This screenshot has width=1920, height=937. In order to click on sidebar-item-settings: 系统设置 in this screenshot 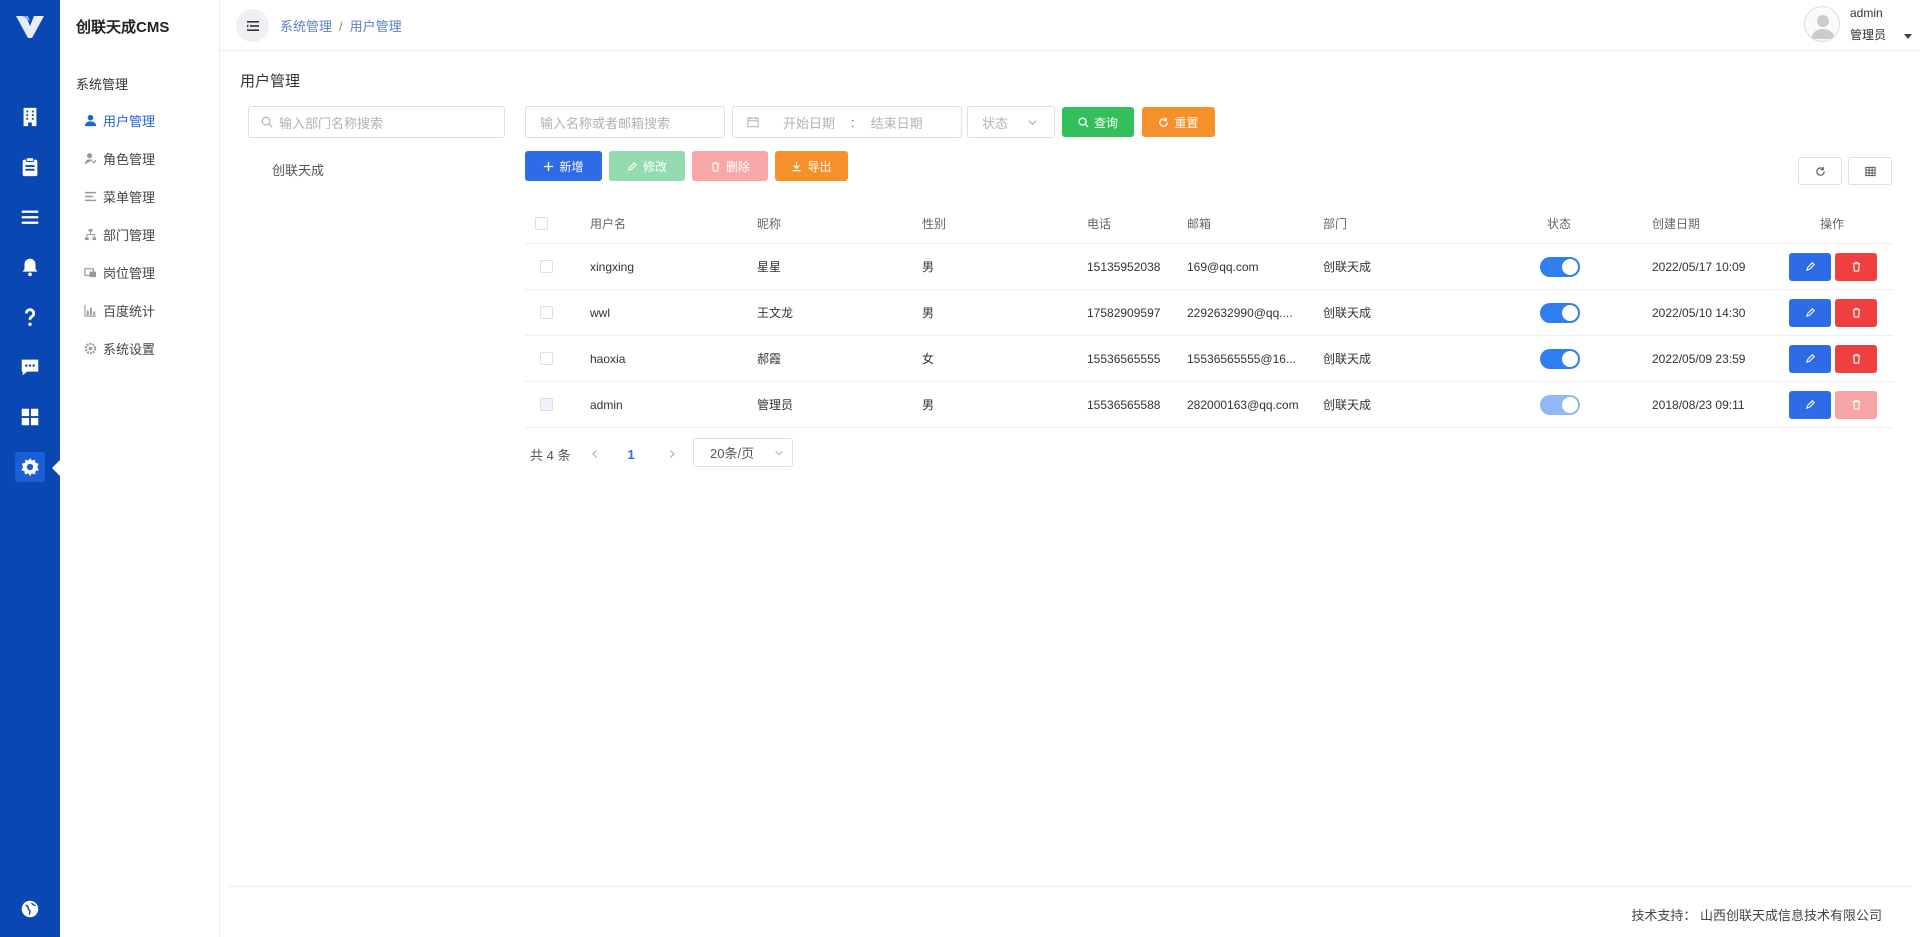, I will do `click(119, 348)`.